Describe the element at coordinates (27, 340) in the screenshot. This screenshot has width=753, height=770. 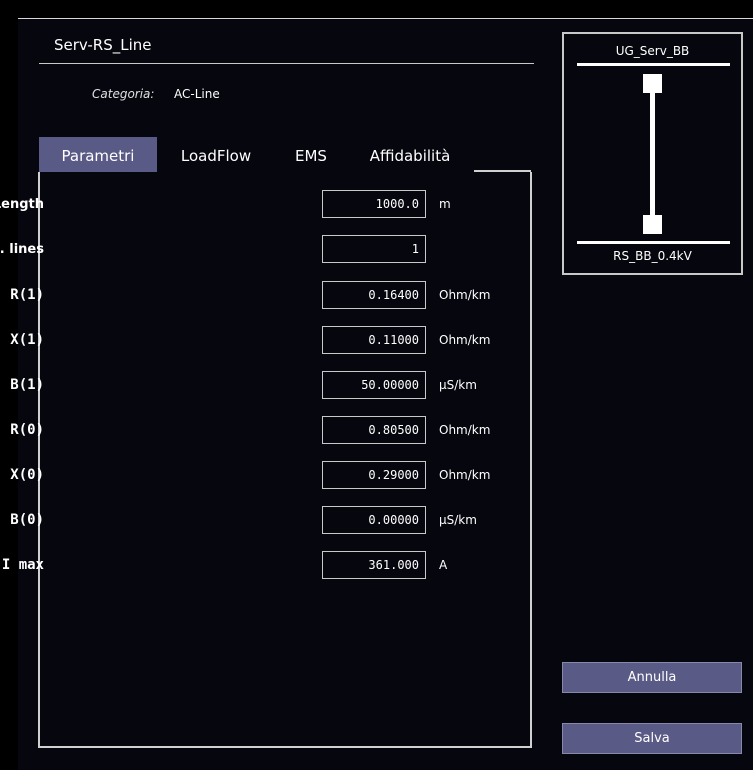
I see `param-label-x1: X(1)` at that location.